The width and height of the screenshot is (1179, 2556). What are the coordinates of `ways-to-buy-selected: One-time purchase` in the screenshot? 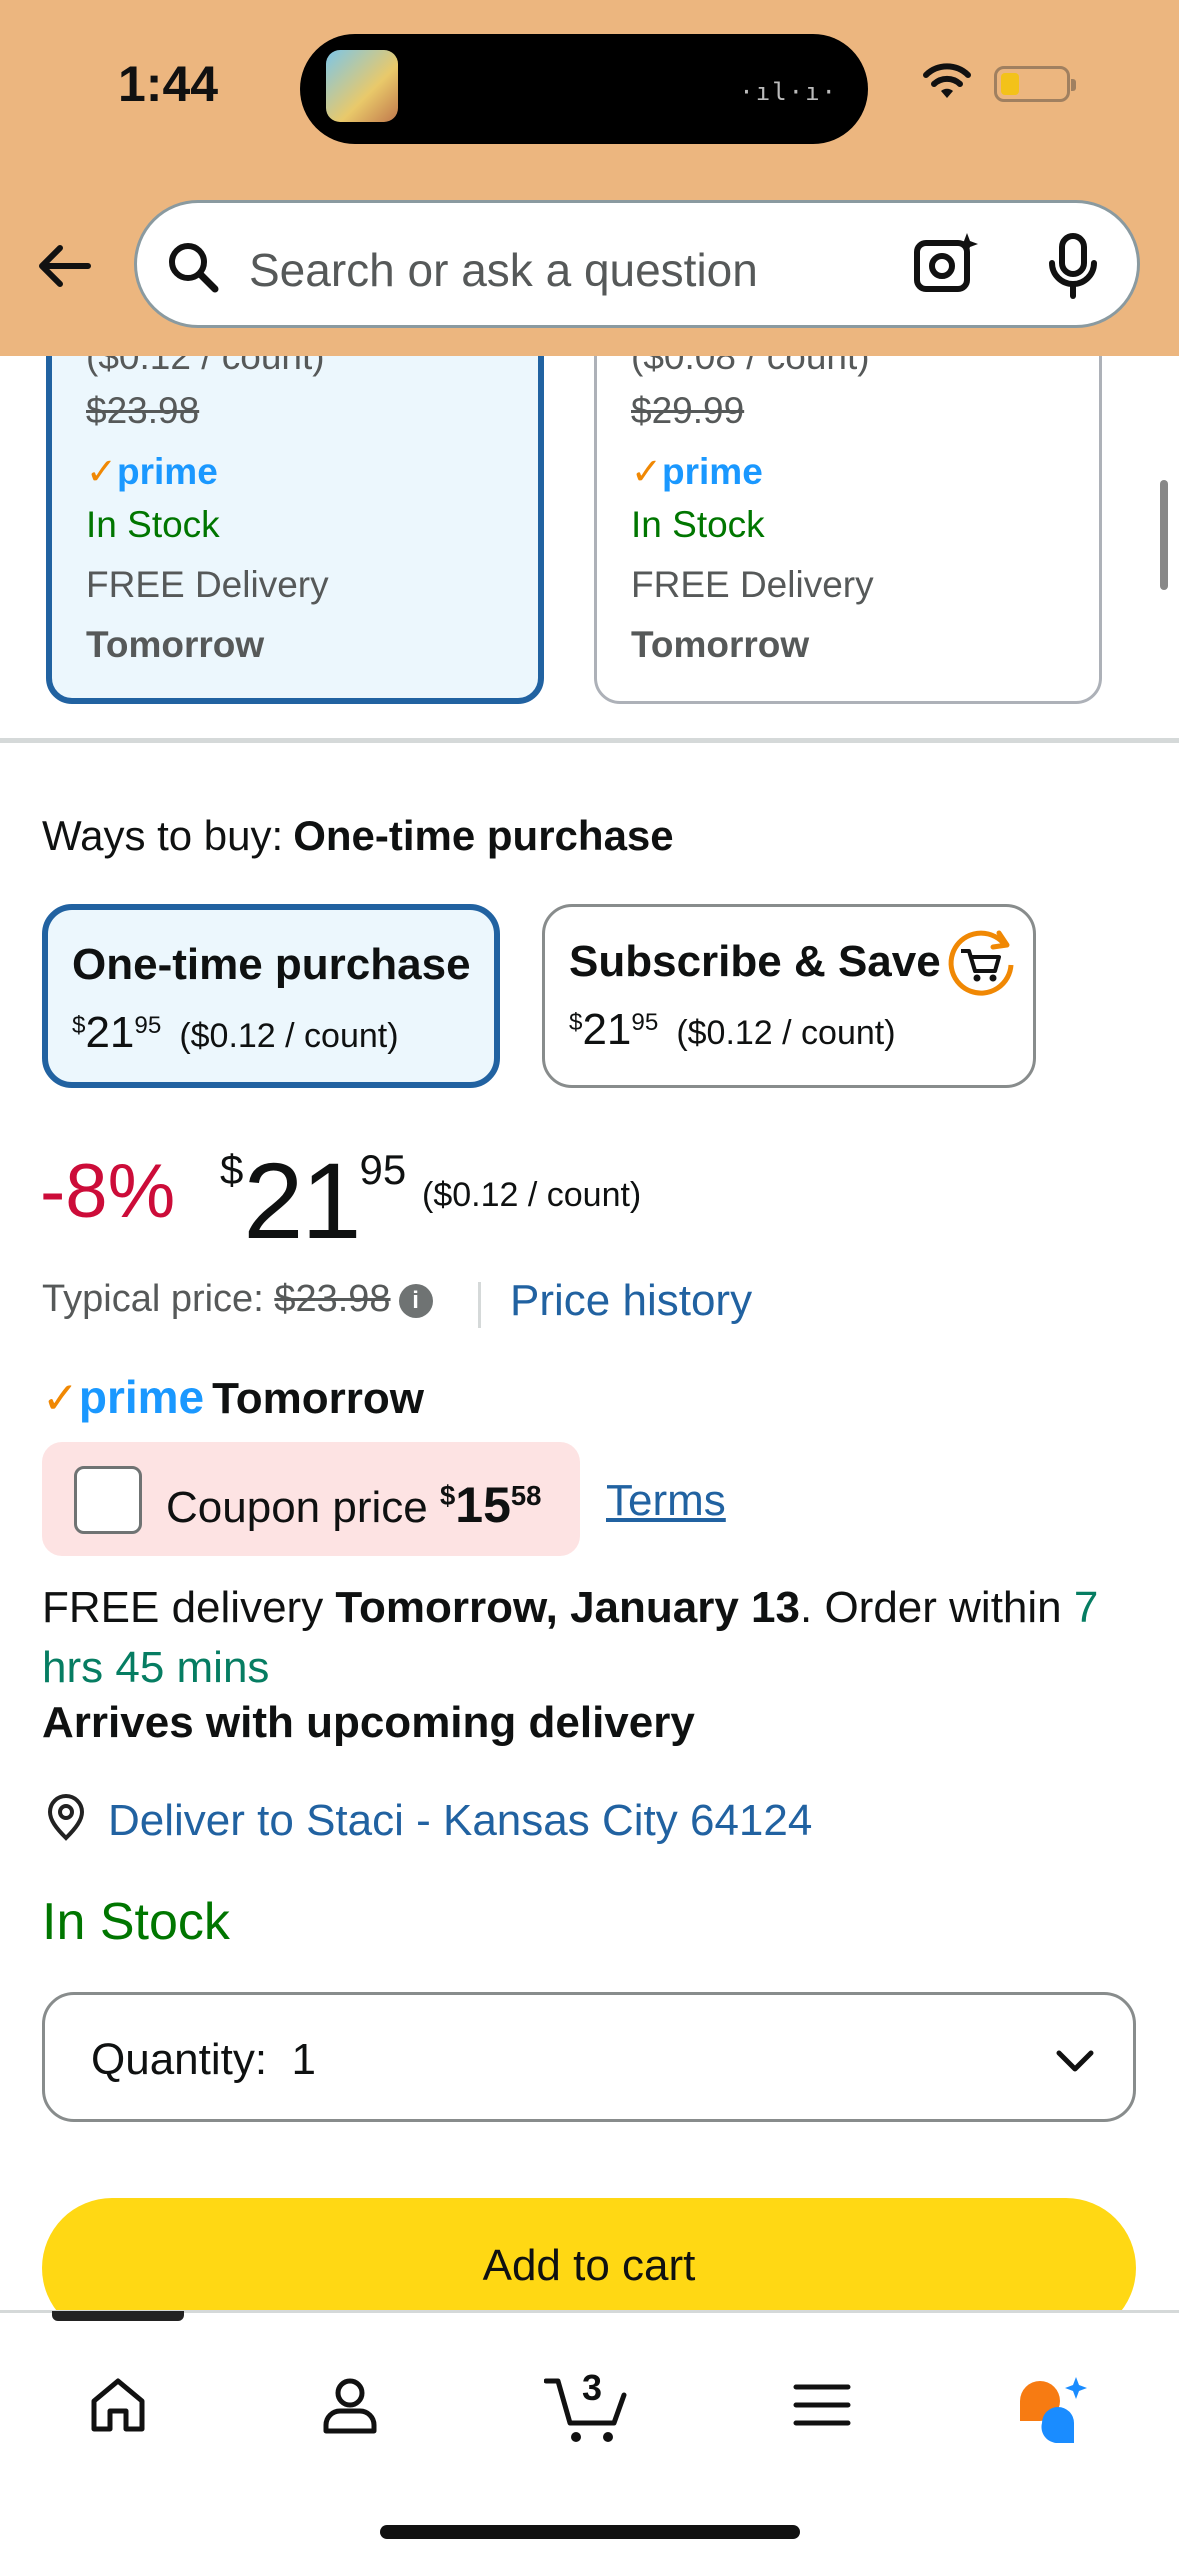 It's located at (483, 835).